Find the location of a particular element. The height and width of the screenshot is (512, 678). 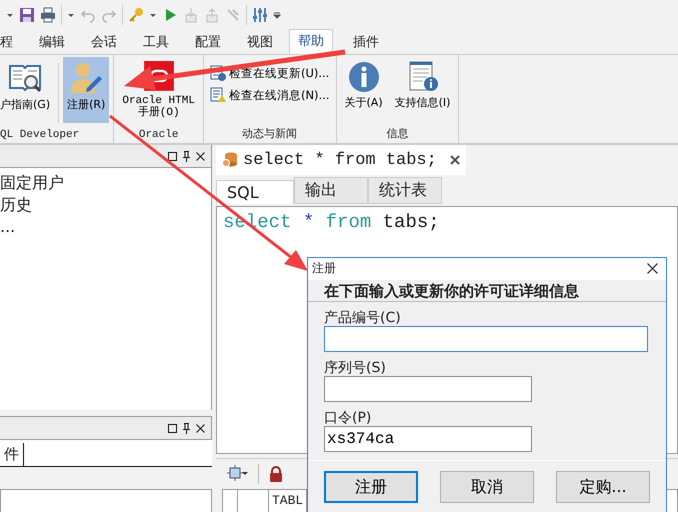

sub-tab: 输出 is located at coordinates (331, 190).